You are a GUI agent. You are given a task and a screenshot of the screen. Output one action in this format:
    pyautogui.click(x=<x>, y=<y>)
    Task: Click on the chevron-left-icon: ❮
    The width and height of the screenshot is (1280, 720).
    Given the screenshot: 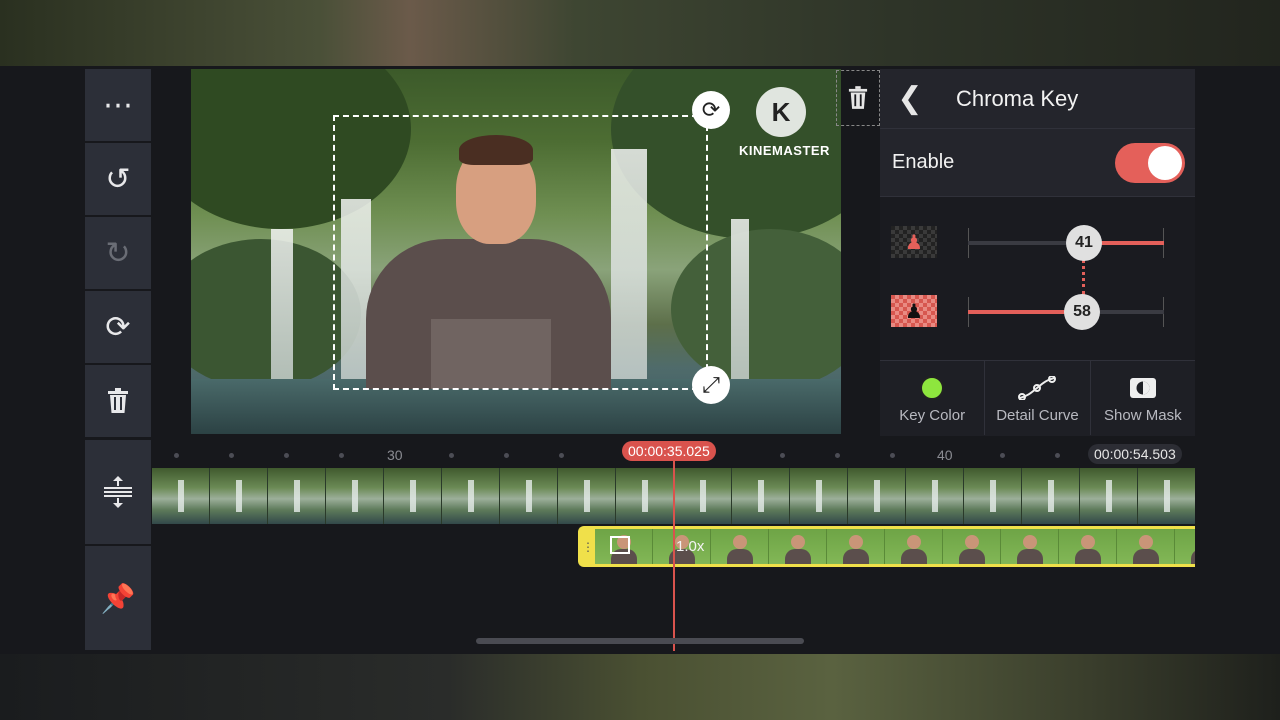 What is the action you would take?
    pyautogui.click(x=910, y=98)
    